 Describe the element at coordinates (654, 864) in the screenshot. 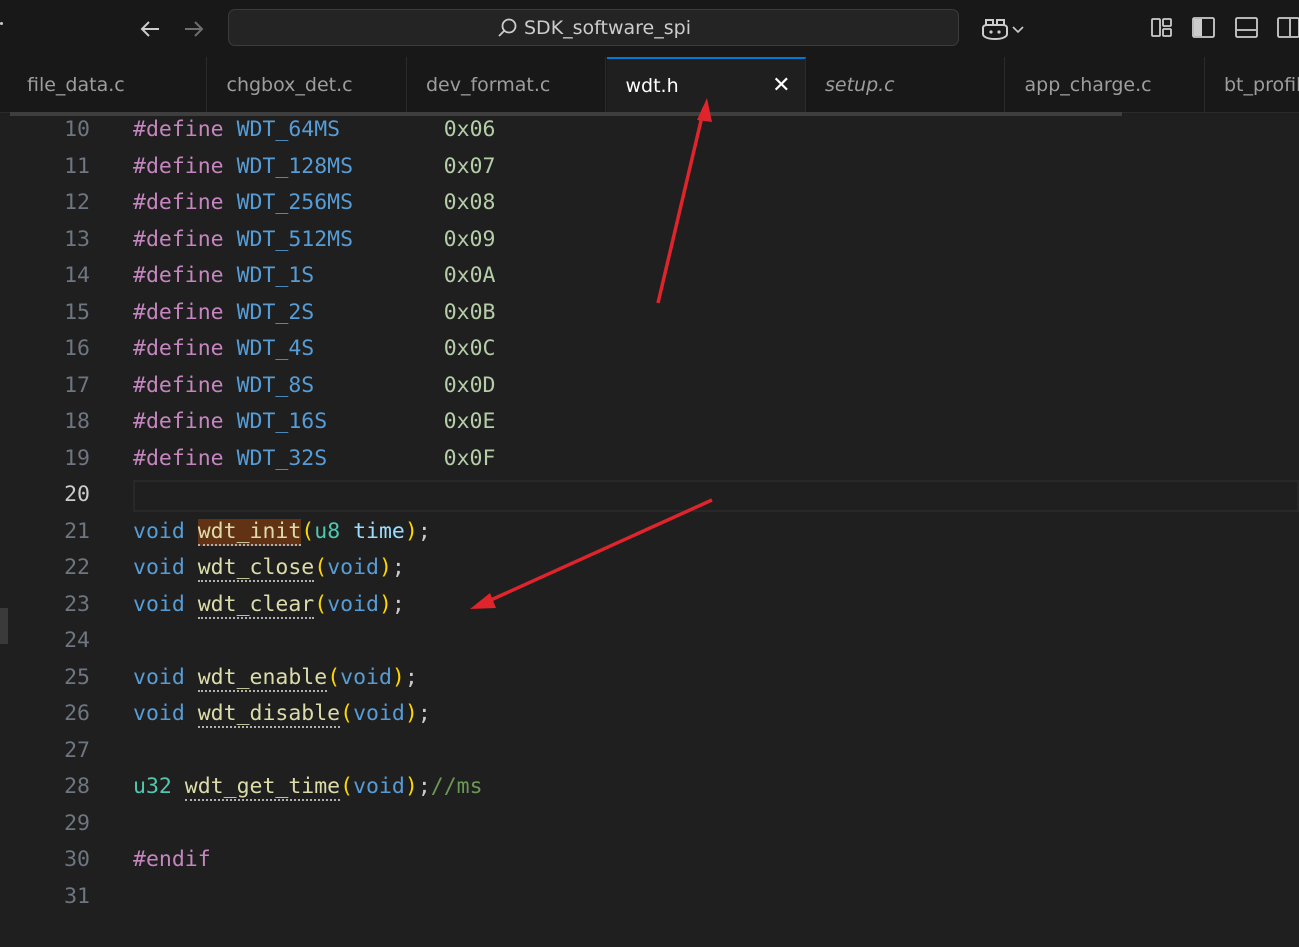

I see `code-line: 30 #endif` at that location.